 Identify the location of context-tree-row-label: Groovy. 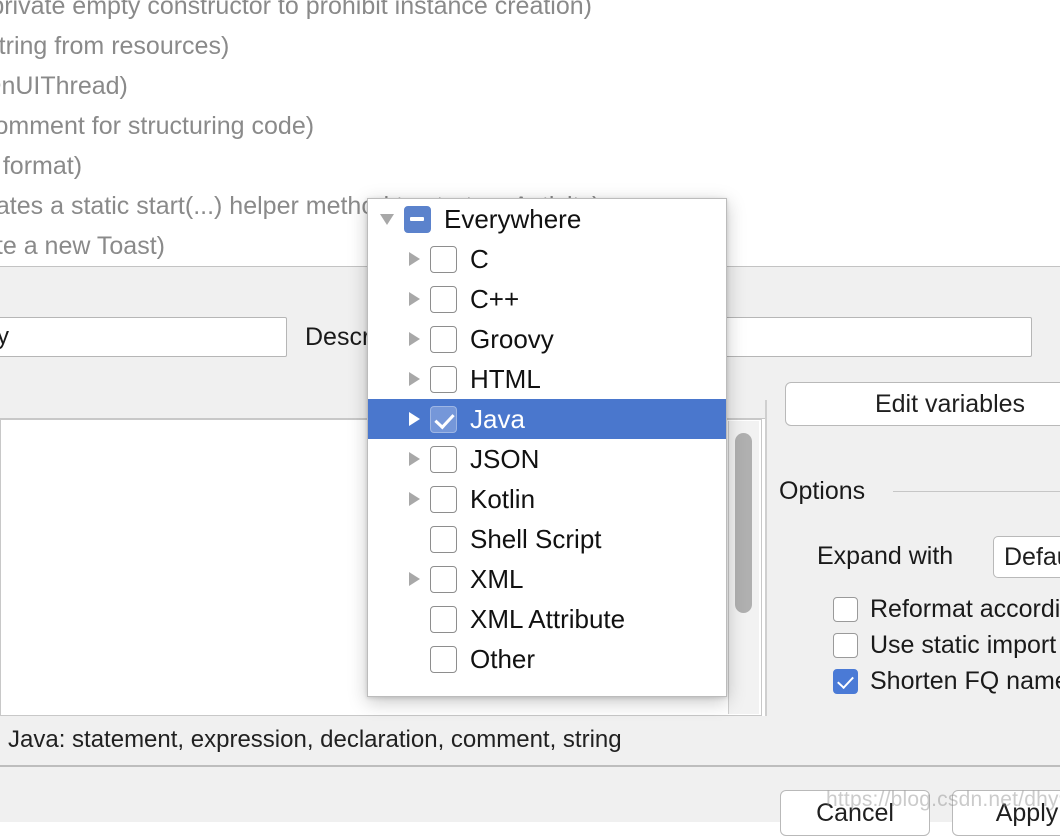
(512, 339).